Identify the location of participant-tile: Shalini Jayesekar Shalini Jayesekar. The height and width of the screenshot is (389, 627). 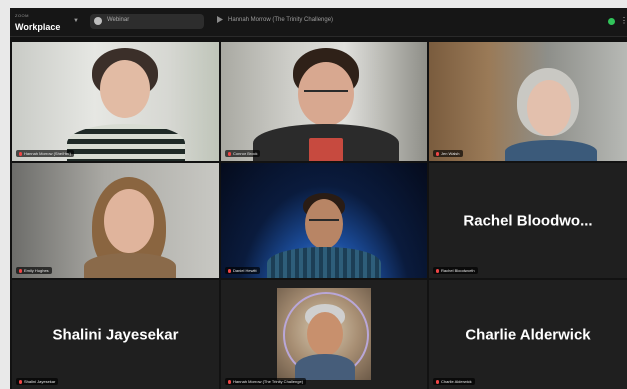
(115, 334).